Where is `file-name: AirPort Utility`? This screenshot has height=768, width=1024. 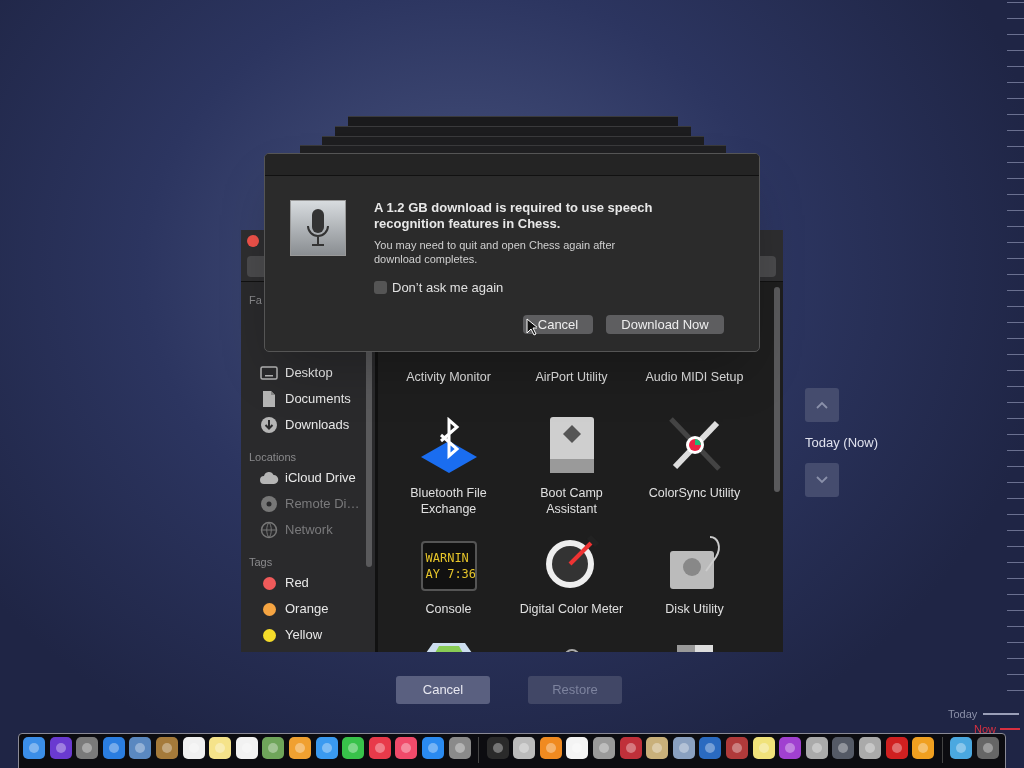
file-name: AirPort Utility is located at coordinates (571, 377).